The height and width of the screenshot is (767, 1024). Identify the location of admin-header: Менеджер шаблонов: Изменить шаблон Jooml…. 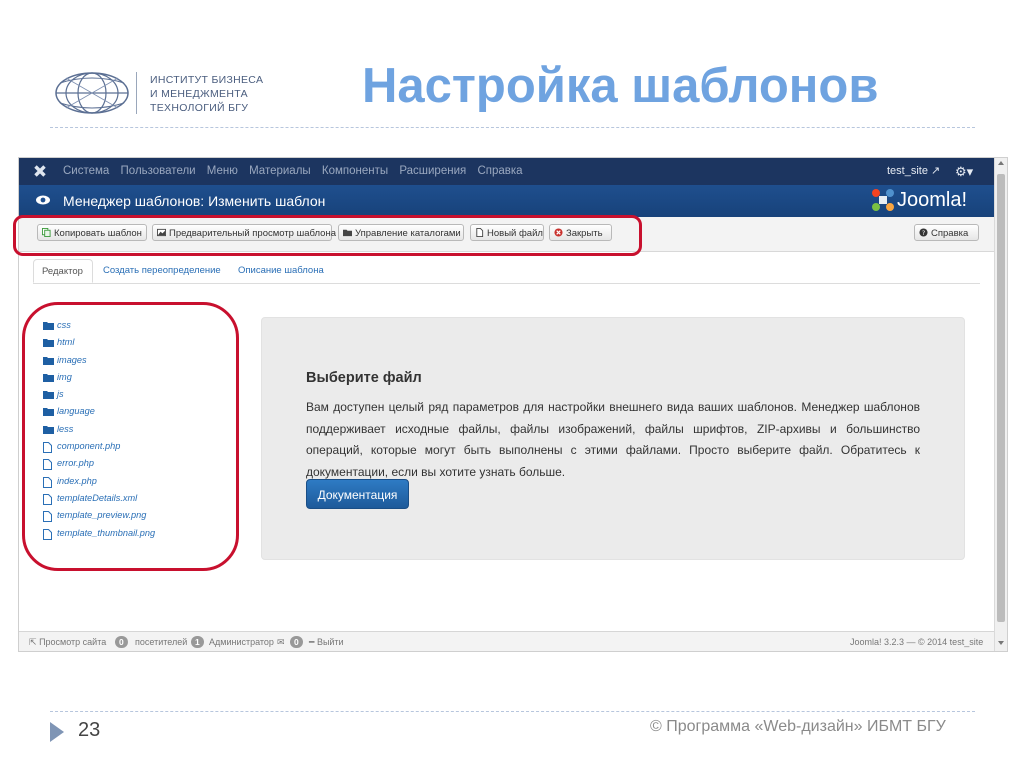
(506, 201).